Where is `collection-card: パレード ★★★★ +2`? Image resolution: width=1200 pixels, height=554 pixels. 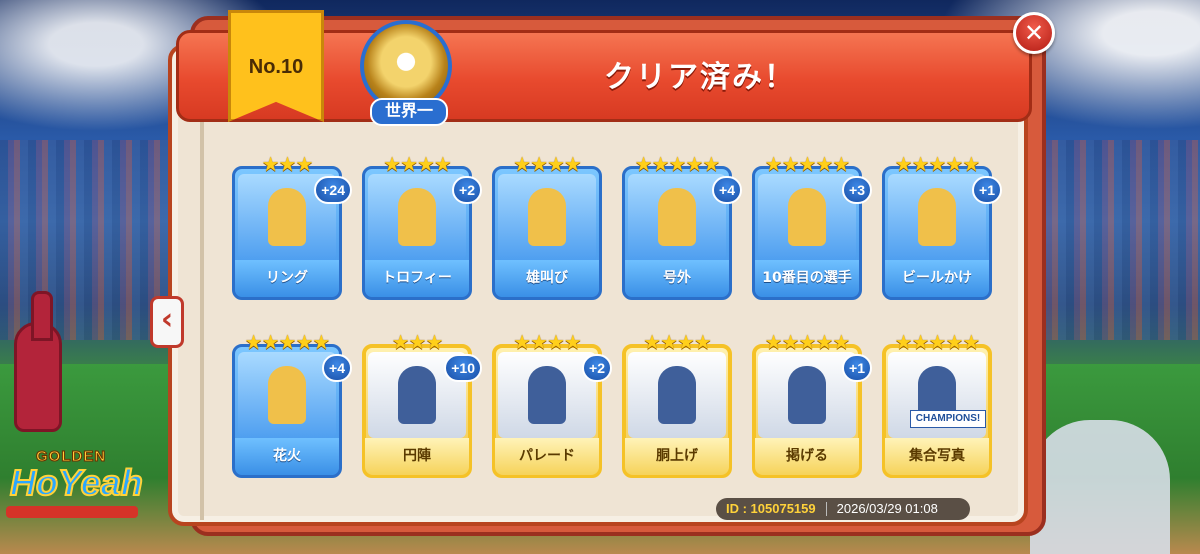
collection-card: パレード ★★★★ +2 is located at coordinates (552, 404).